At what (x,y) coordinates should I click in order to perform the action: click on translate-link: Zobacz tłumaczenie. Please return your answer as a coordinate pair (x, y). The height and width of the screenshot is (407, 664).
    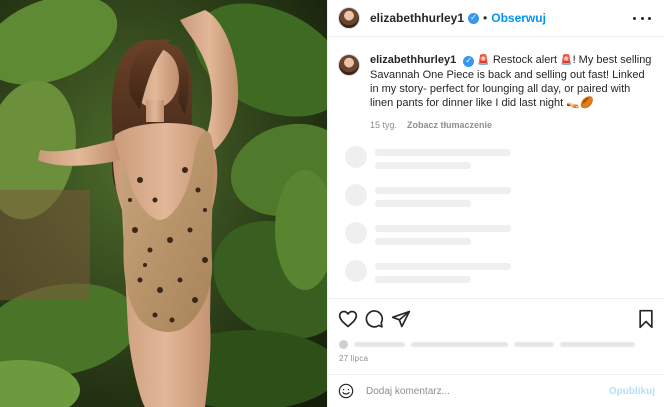
    Looking at the image, I should click on (449, 125).